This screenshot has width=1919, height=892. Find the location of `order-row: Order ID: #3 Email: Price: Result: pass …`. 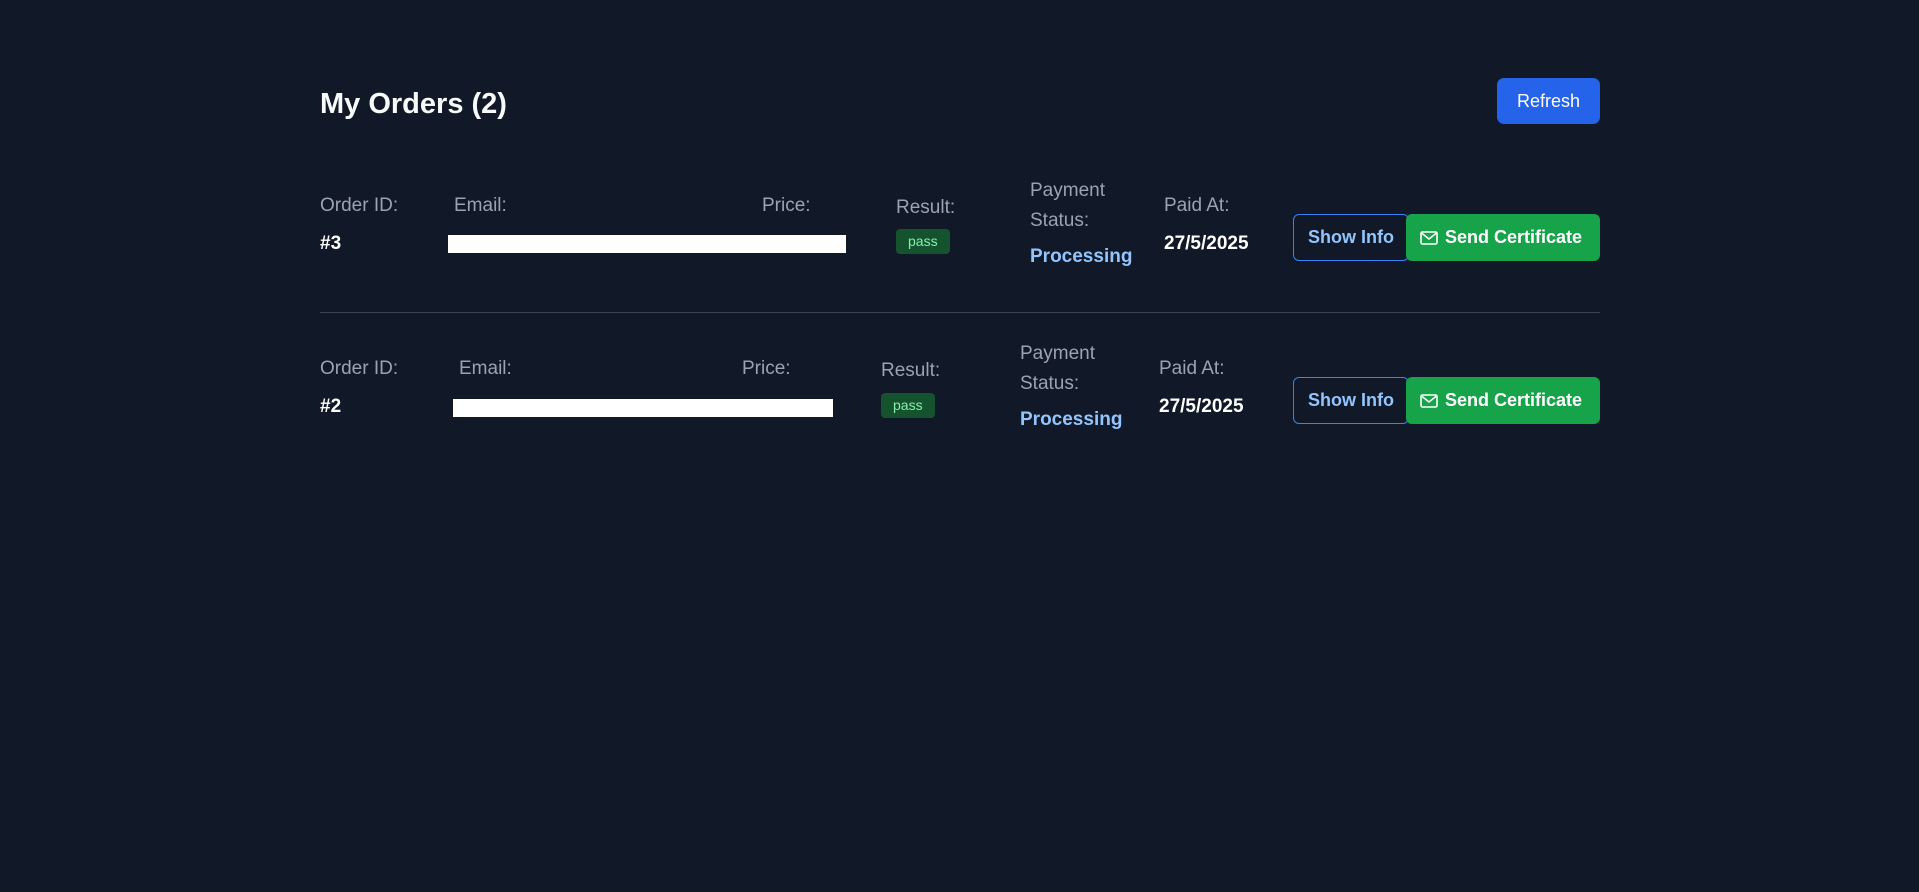

order-row: Order ID: #3 Email: Price: Result: pass … is located at coordinates (960, 246).